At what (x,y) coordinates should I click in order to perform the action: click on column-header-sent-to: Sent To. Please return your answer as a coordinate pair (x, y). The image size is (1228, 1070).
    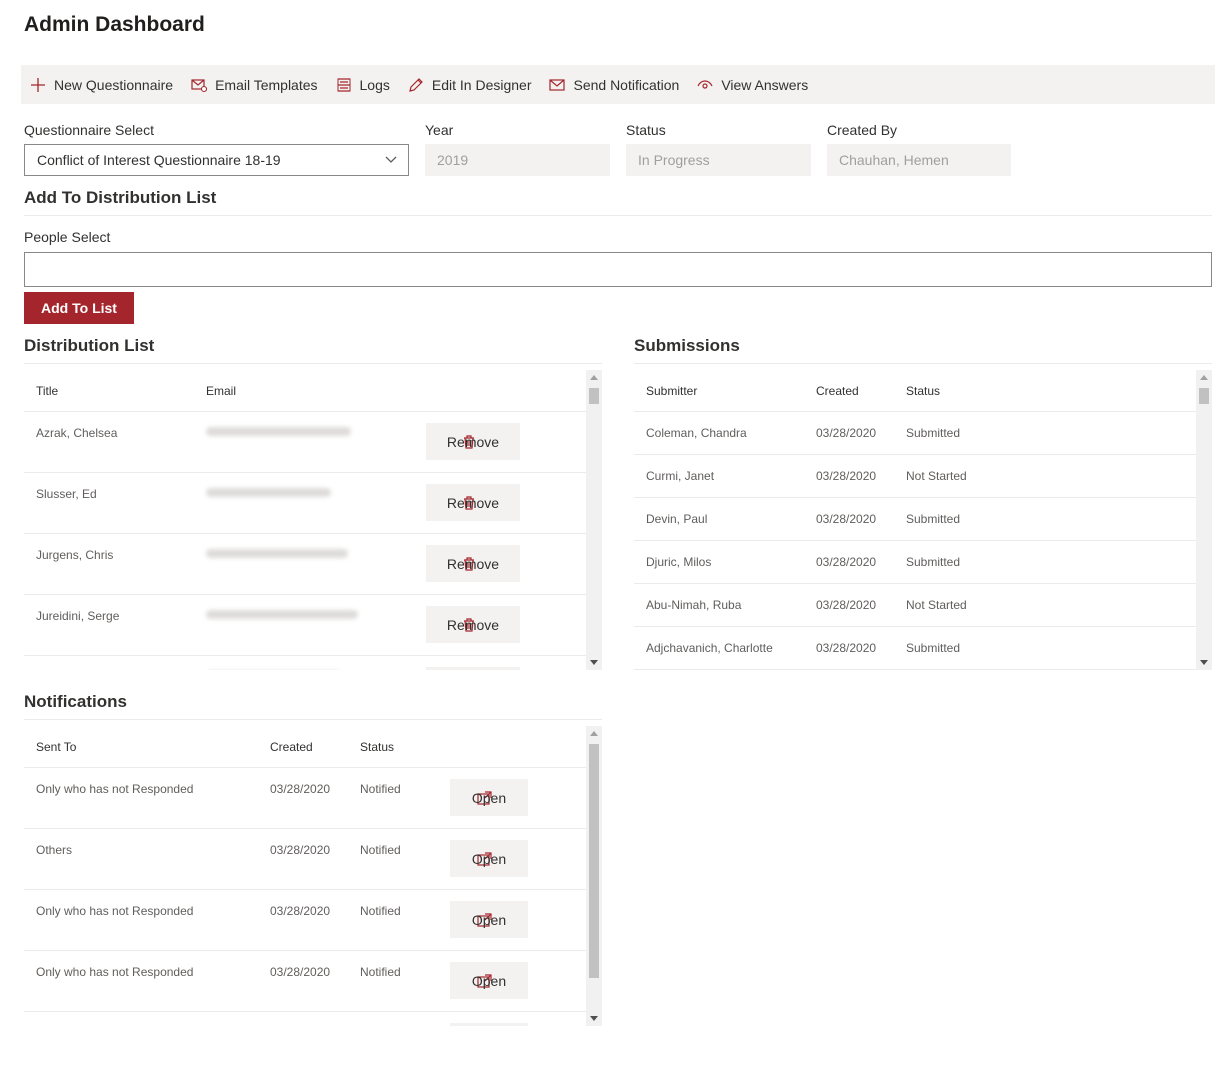
    Looking at the image, I should click on (56, 747).